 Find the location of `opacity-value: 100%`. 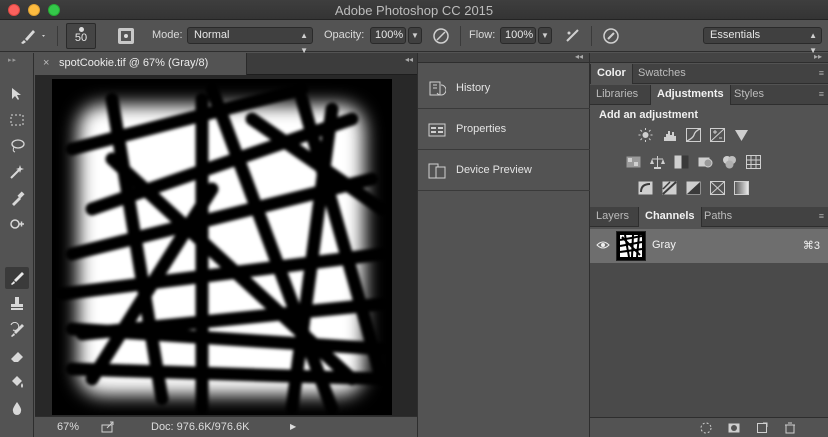

opacity-value: 100% is located at coordinates (389, 35).